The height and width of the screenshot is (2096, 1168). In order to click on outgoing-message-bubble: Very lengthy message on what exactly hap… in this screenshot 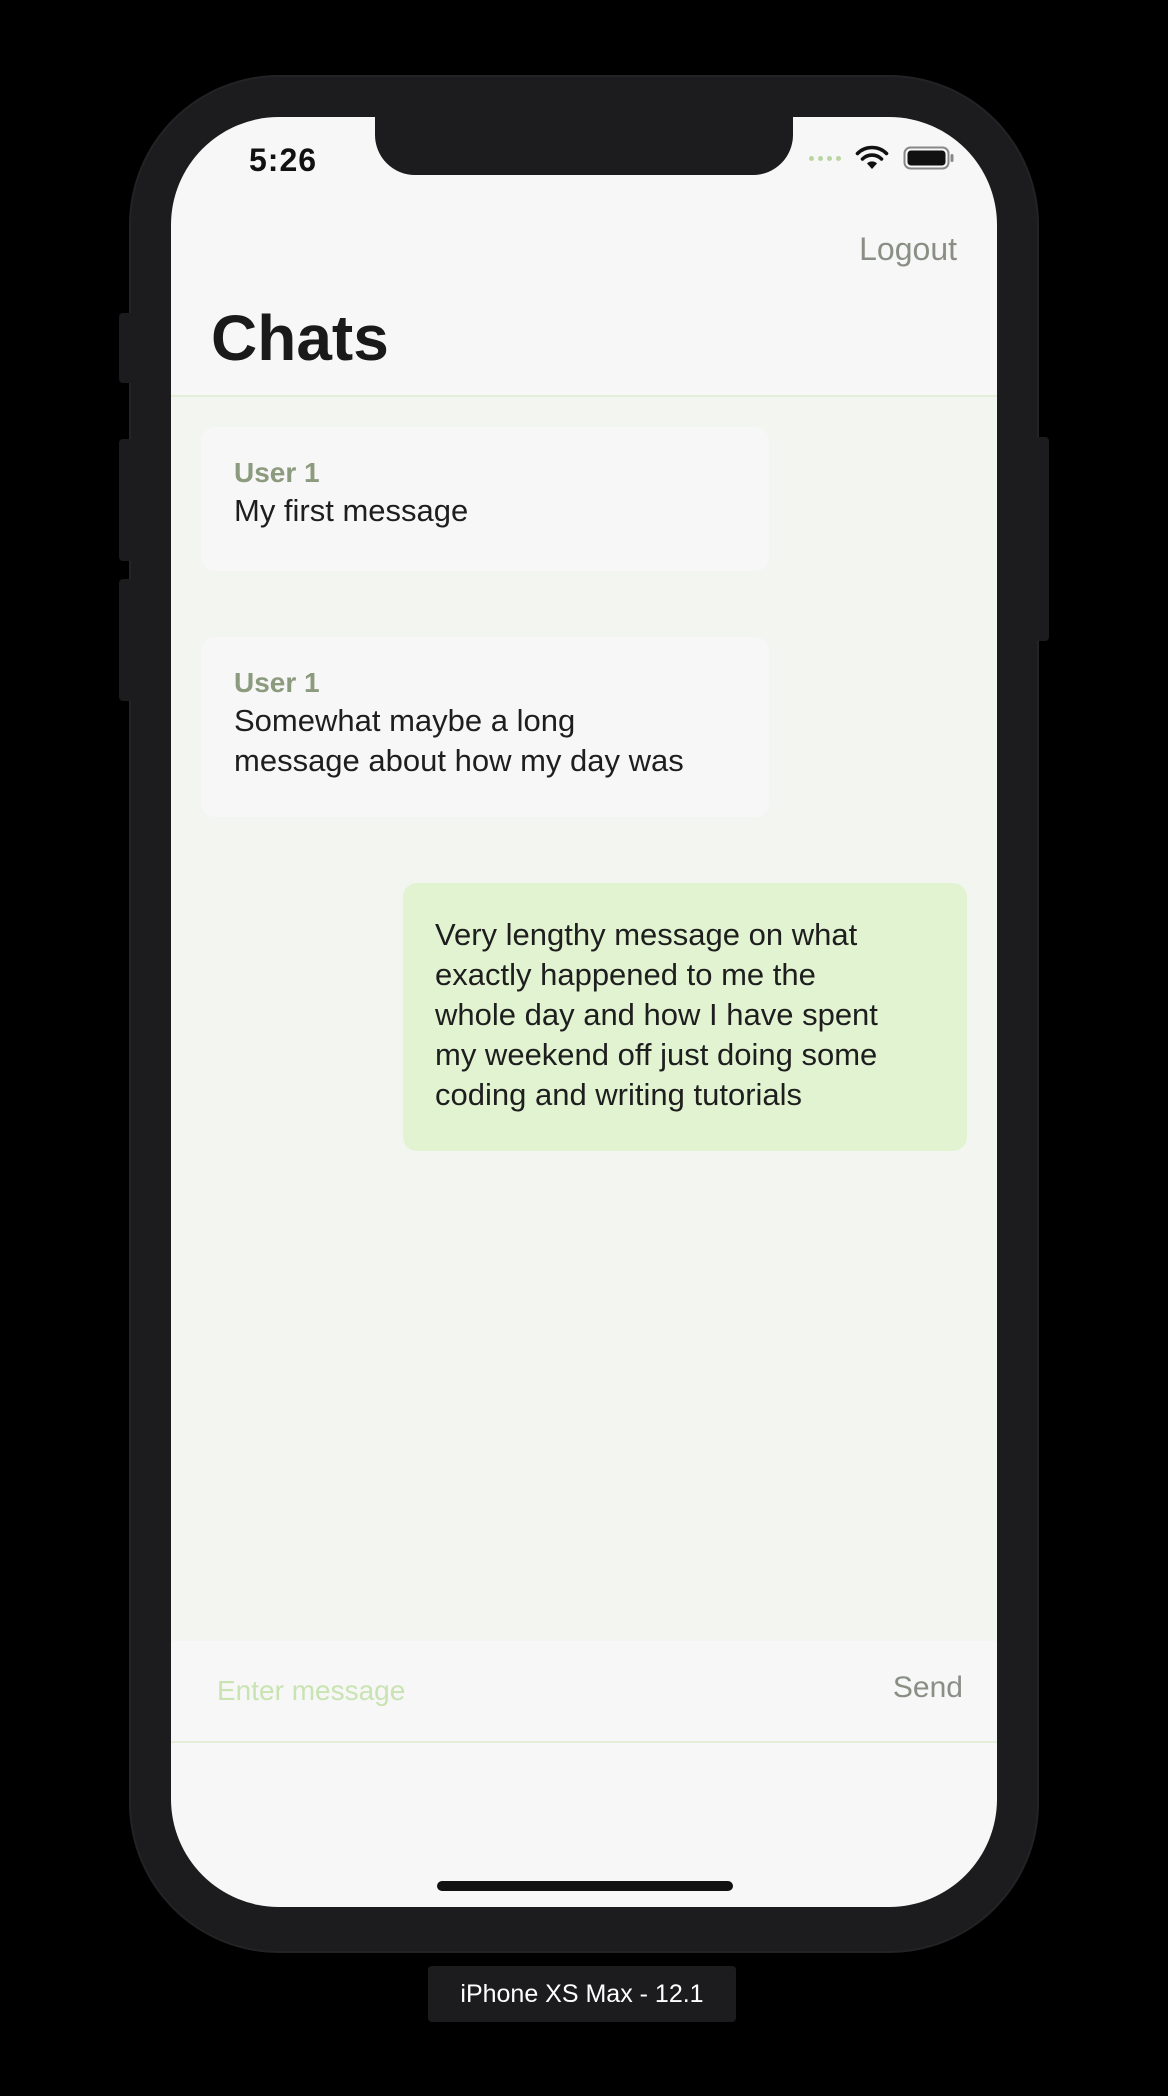, I will do `click(685, 1017)`.